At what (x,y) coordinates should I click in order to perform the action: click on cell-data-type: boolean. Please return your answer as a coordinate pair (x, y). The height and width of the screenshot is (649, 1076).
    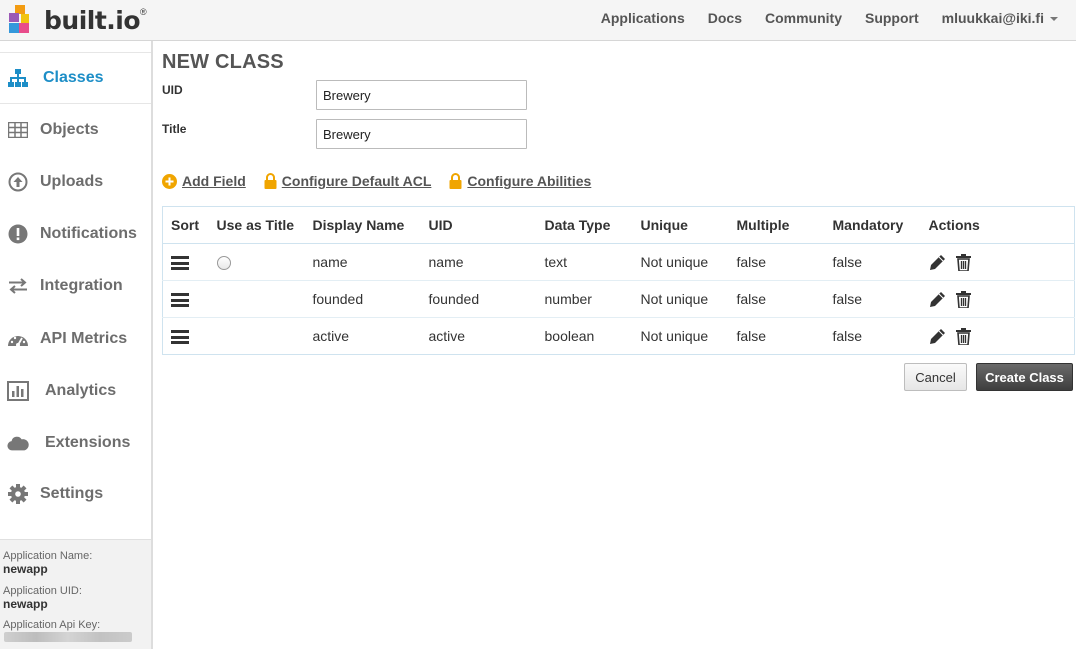
    Looking at the image, I should click on (584, 336).